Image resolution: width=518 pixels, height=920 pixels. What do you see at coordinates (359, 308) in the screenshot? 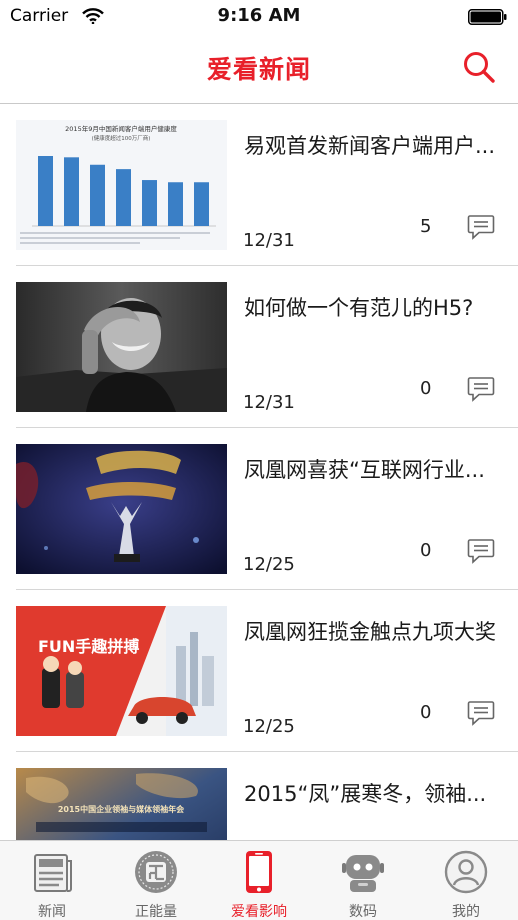
I see `news-title: 如何做一个有范儿的H5?` at bounding box center [359, 308].